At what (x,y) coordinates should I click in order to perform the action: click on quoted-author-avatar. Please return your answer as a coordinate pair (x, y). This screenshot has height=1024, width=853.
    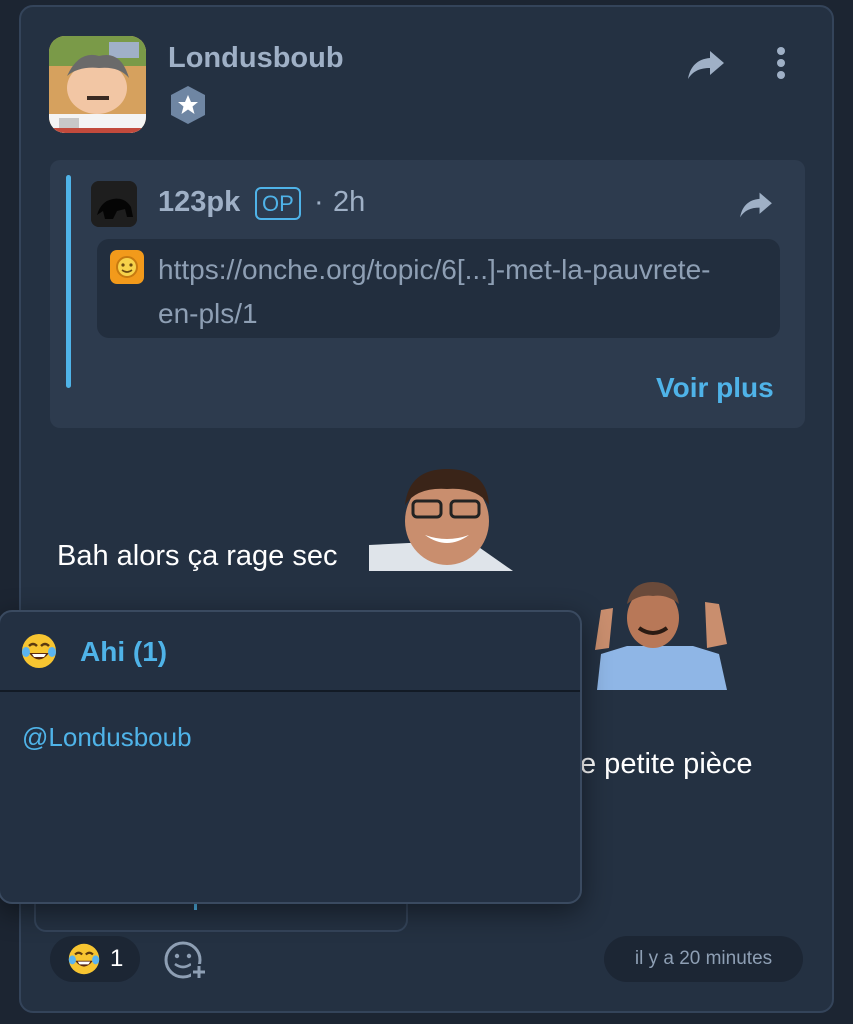
    Looking at the image, I should click on (114, 204).